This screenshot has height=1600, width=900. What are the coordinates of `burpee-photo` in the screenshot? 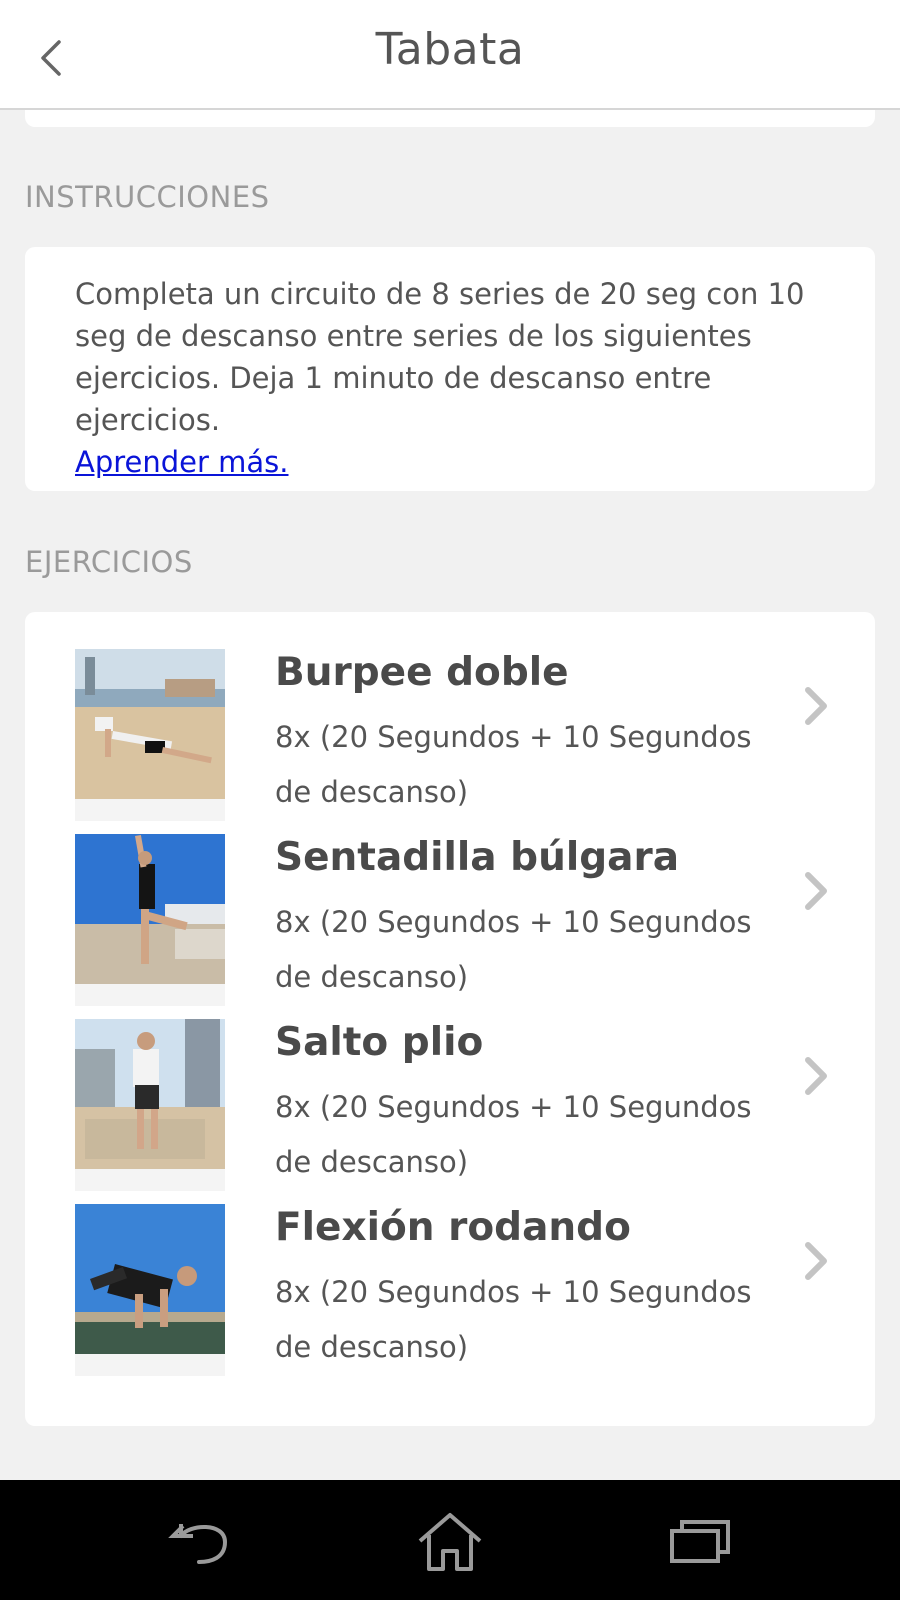 It's located at (150, 724).